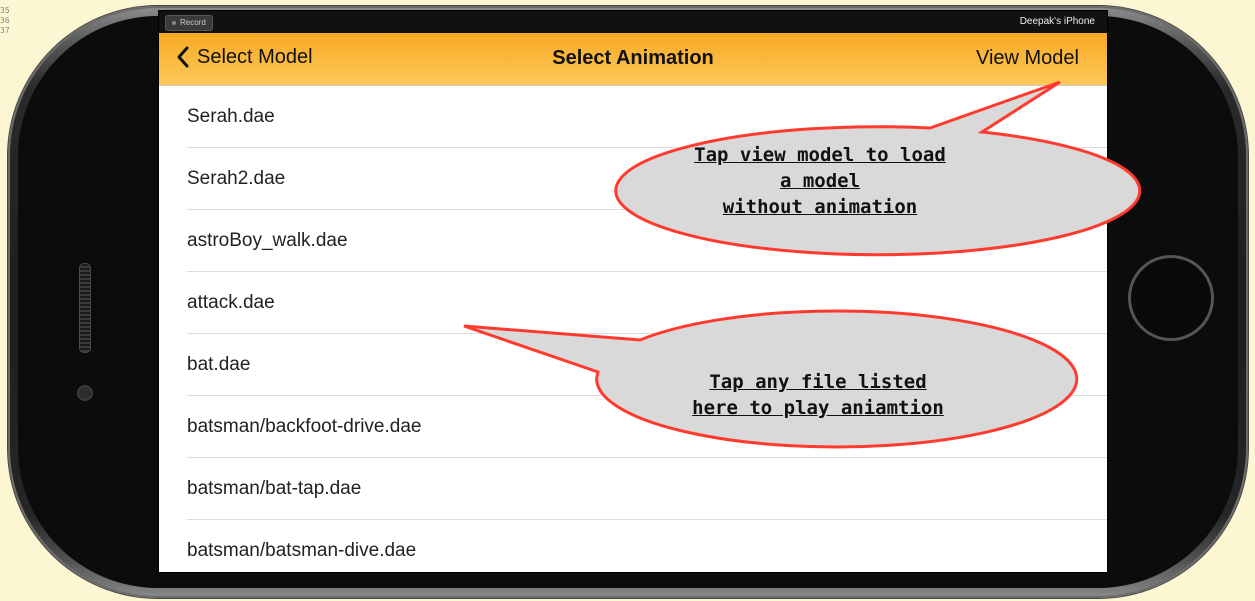  I want to click on navigation-bar: Select Model Select Animation View Model, so click(633, 59).